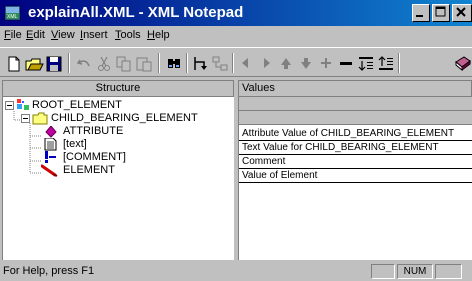 The height and width of the screenshot is (281, 472). I want to click on move-left-icon, so click(245, 63).